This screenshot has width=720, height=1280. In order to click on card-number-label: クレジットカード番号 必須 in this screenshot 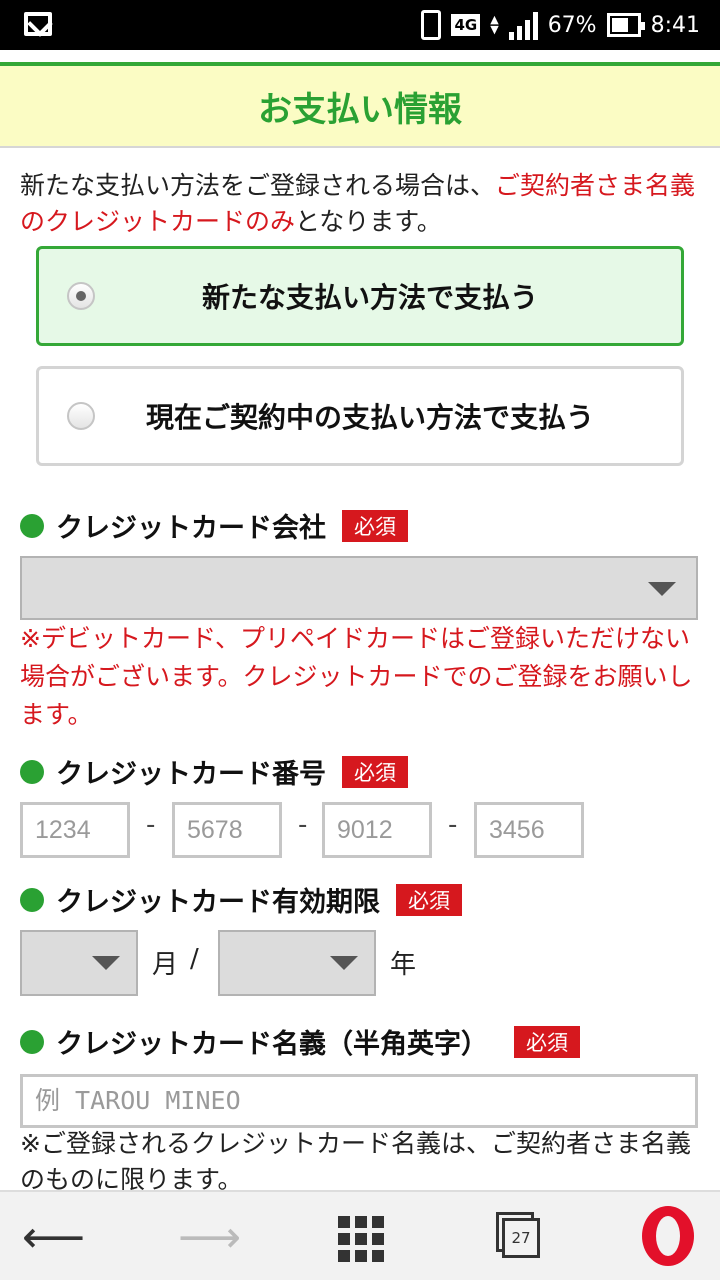, I will do `click(214, 771)`.